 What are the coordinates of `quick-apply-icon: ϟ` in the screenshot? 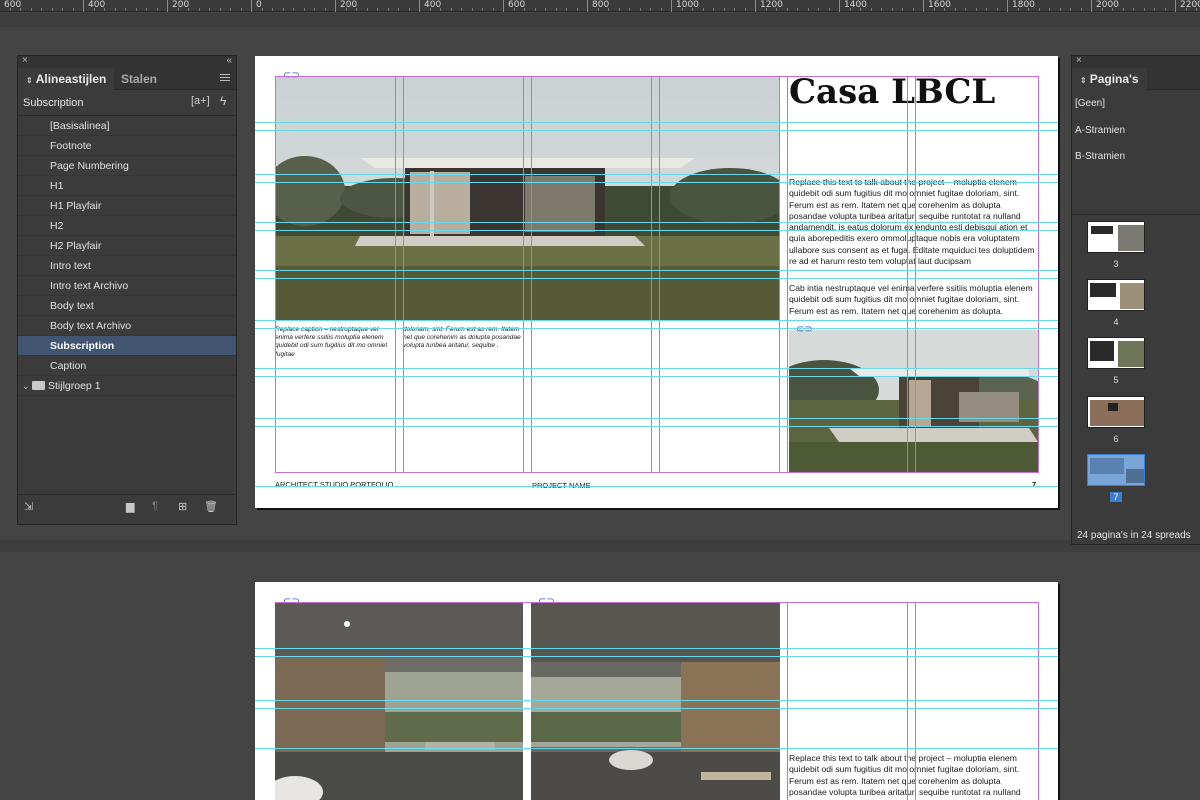 It's located at (223, 101).